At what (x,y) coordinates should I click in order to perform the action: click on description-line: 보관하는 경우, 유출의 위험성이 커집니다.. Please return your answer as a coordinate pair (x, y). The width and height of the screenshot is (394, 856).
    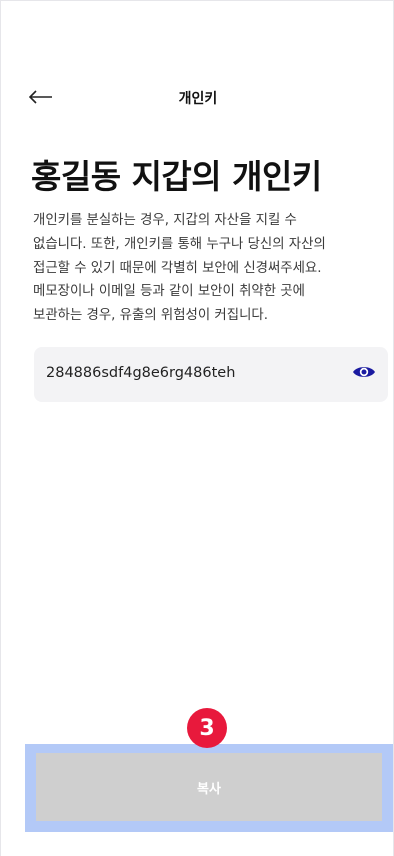
    Looking at the image, I should click on (150, 316).